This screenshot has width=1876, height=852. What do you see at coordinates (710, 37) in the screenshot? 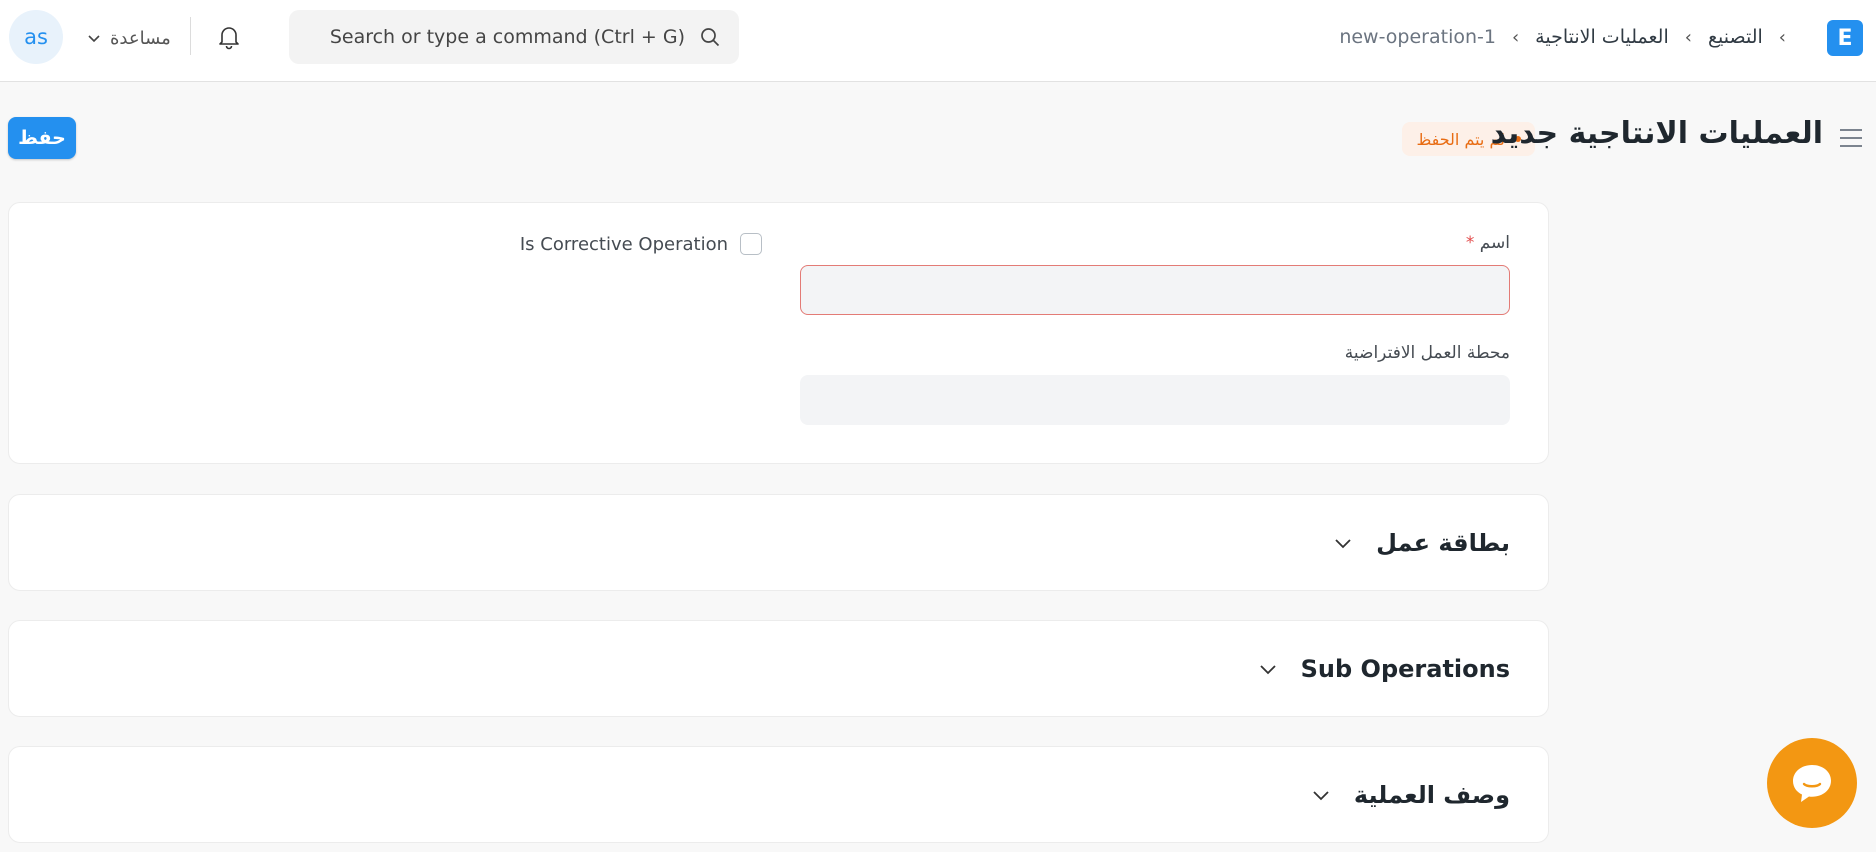
I see `search-icon` at bounding box center [710, 37].